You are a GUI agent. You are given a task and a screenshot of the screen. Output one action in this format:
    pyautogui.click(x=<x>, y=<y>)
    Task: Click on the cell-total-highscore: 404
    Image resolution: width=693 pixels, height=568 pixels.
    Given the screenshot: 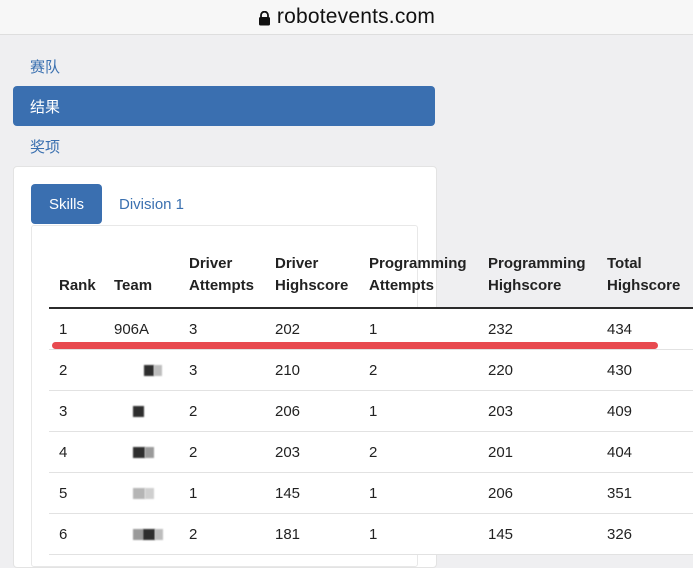 What is the action you would take?
    pyautogui.click(x=620, y=452)
    